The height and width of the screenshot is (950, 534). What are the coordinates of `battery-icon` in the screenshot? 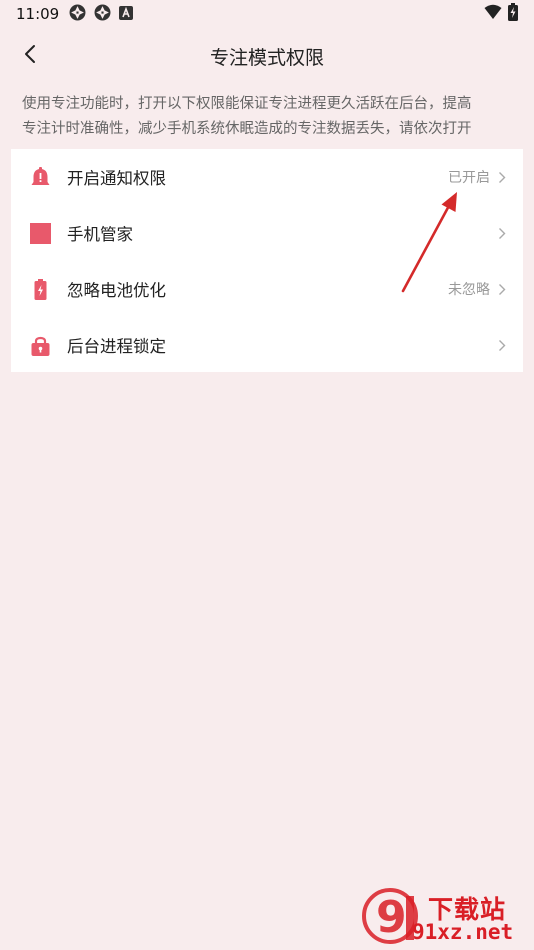 It's located at (40, 289).